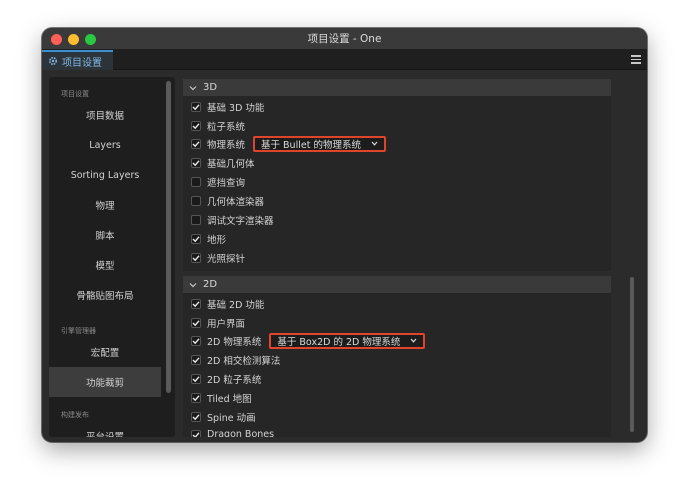 The width and height of the screenshot is (689, 500). Describe the element at coordinates (231, 164) in the screenshot. I see `feature-label: 基础几何体` at that location.